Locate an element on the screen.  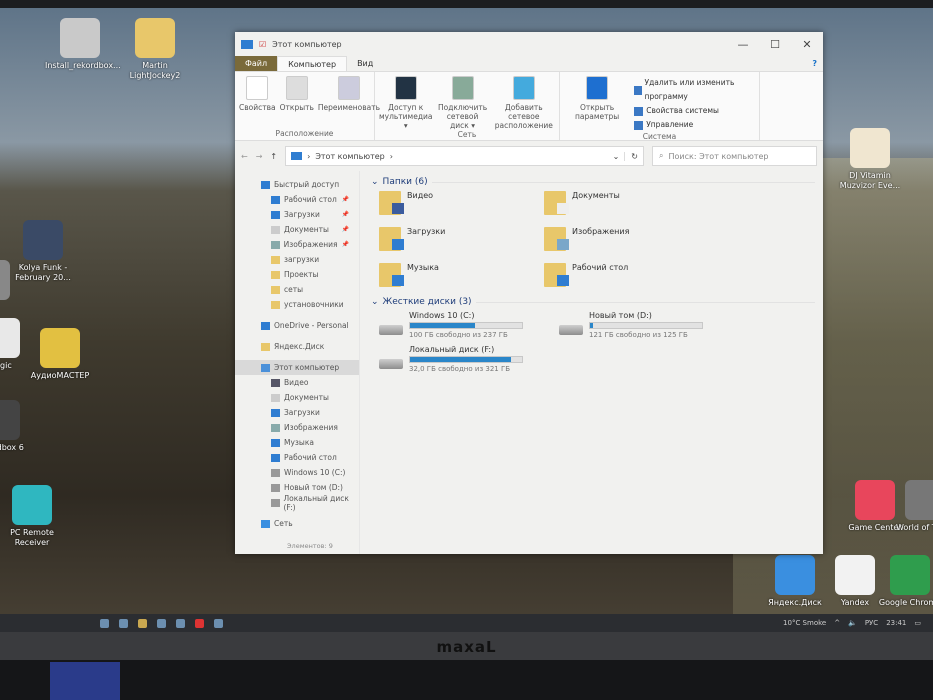
drive-free-space: 100 ГБ свободно из 237 ГБ is located at coordinates (458, 335).